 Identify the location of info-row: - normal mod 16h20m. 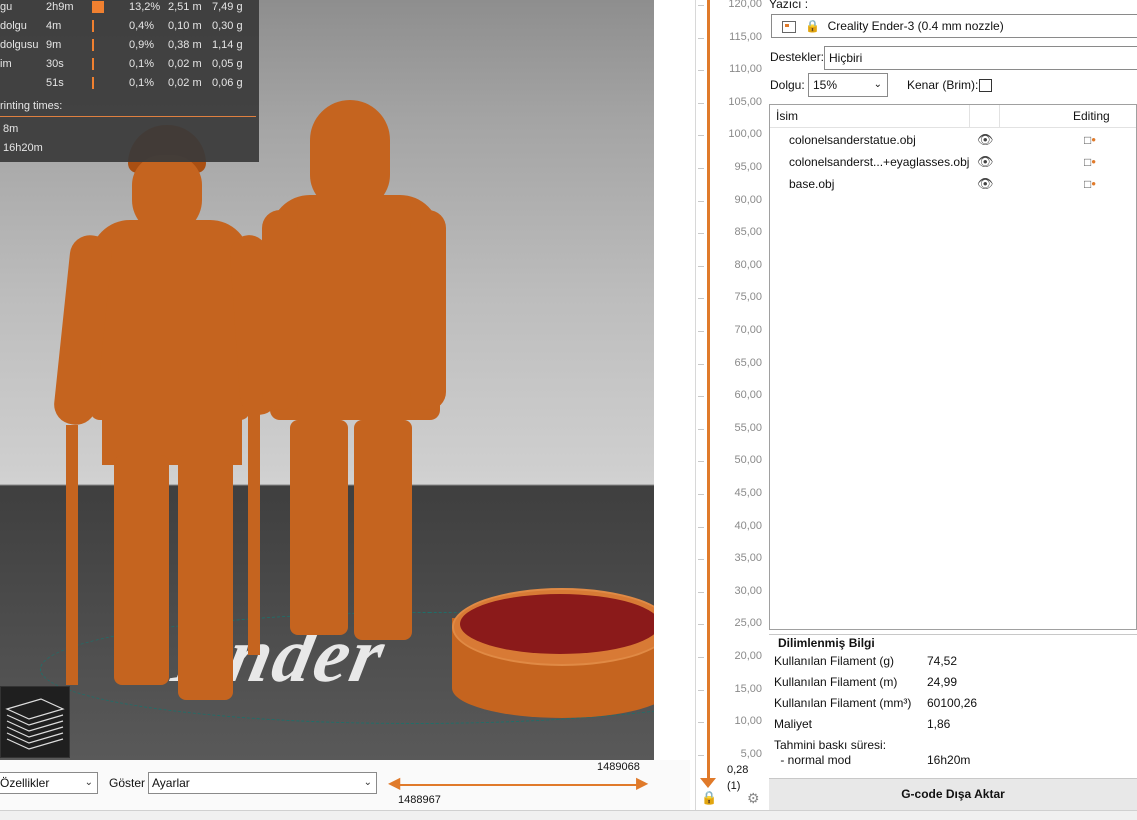
(954, 760).